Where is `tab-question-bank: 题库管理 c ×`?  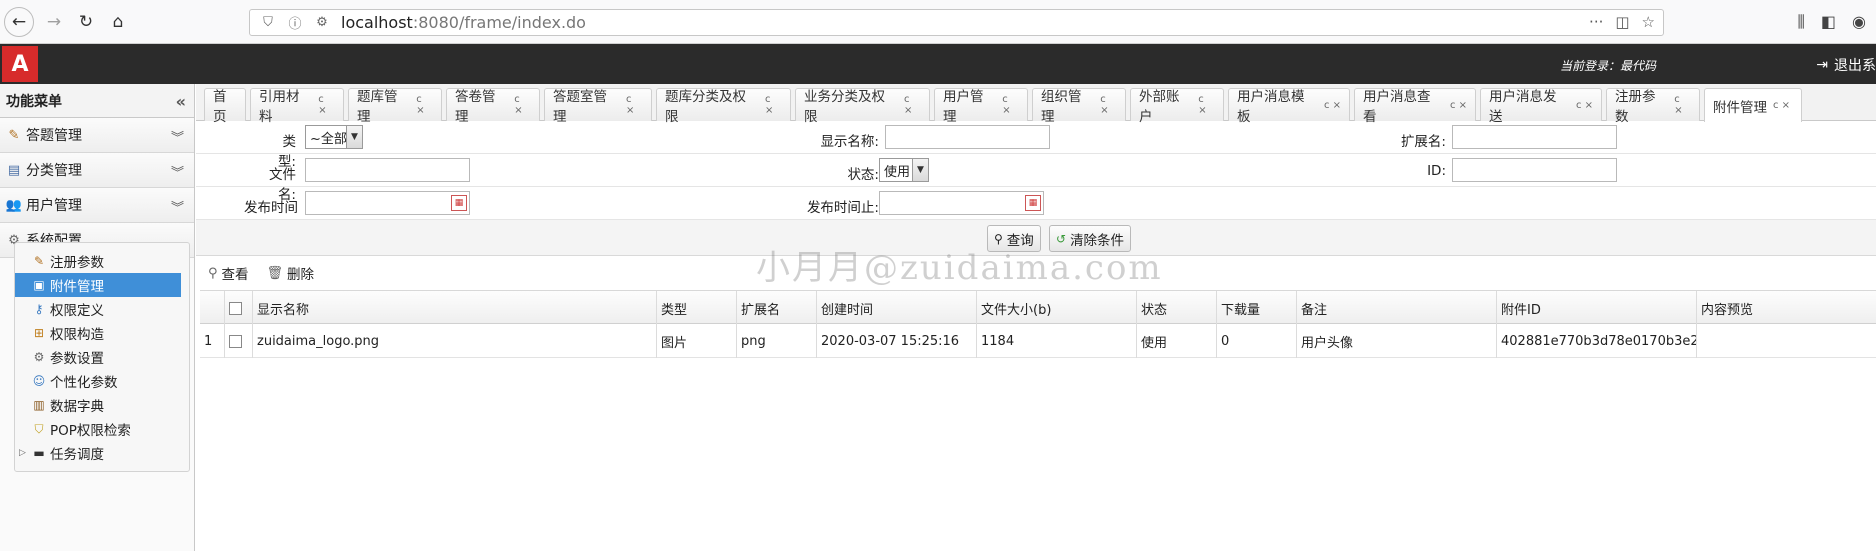
tab-question-bank: 题库管理 c × is located at coordinates (395, 106).